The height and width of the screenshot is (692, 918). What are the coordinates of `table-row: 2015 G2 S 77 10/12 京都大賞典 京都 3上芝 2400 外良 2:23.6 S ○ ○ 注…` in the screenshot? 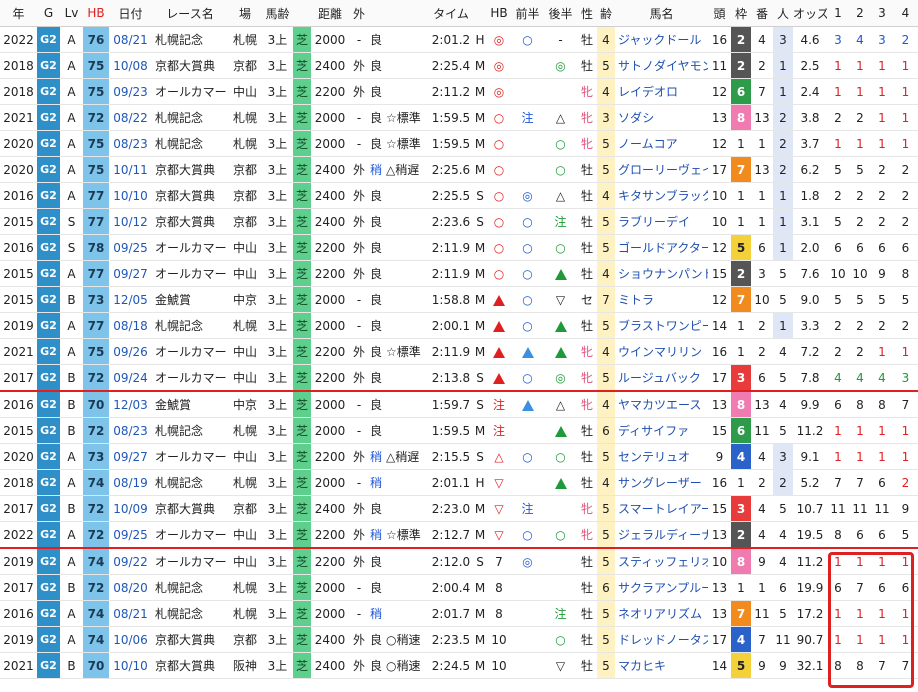 It's located at (459, 221).